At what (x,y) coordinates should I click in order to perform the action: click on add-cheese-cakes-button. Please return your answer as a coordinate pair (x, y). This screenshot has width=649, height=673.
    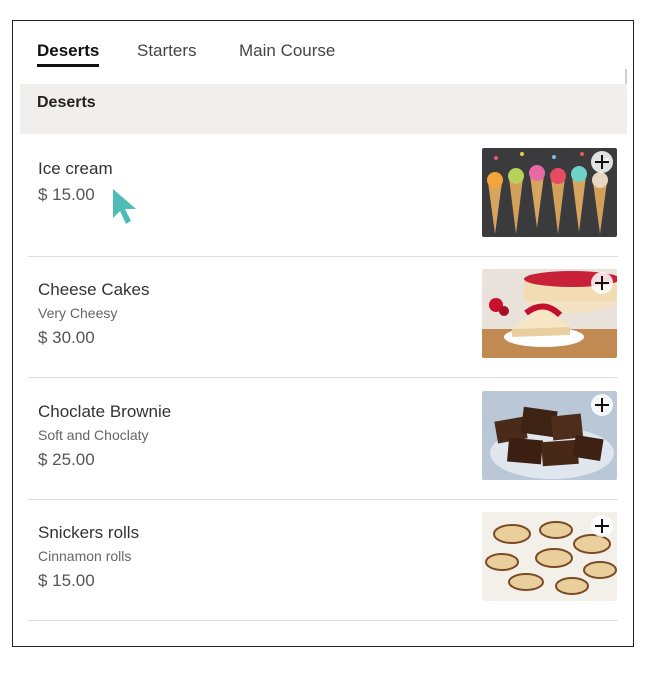
    Looking at the image, I should click on (602, 283).